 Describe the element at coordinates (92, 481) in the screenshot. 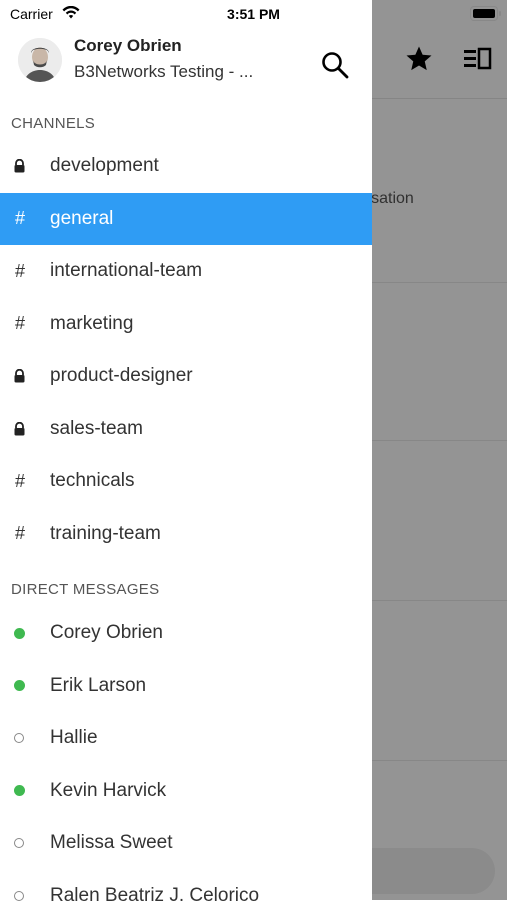

I see `channel-label: technicals` at that location.